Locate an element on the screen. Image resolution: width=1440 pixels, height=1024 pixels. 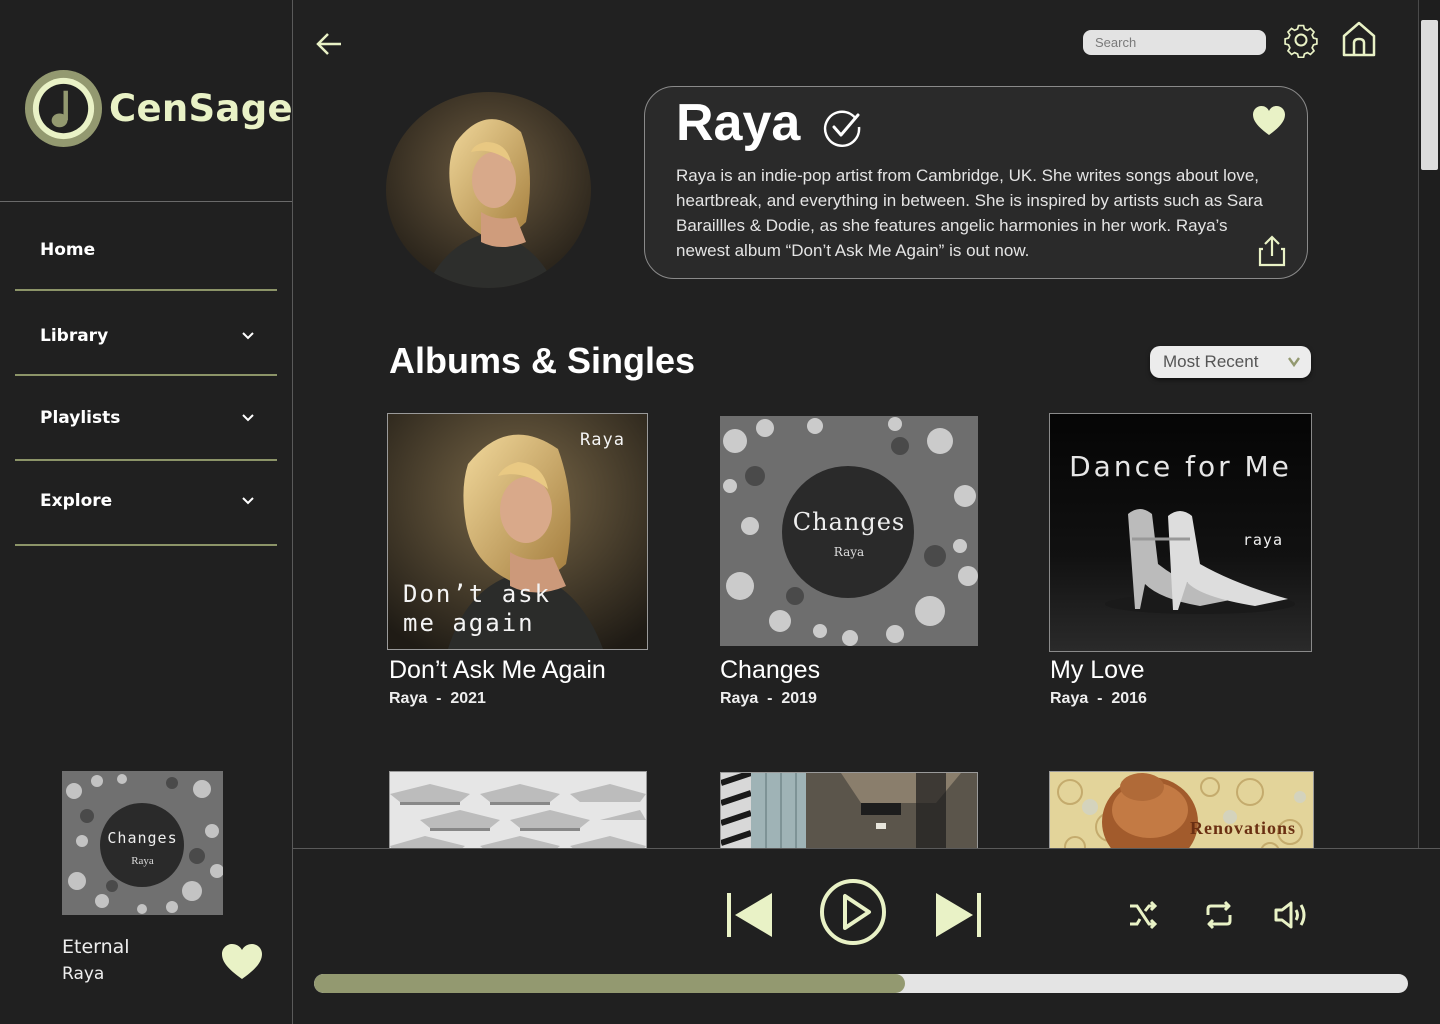
album-cover: Raya Don’t ask me again is located at coordinates (517, 531).